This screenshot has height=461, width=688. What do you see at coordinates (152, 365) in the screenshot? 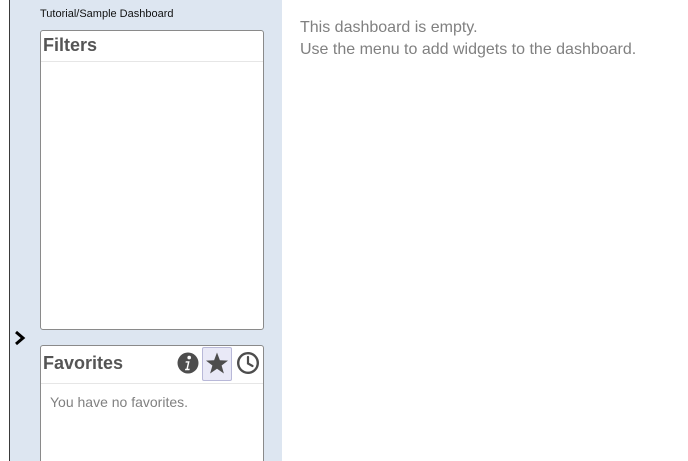
I see `favorites-header: Favorites` at bounding box center [152, 365].